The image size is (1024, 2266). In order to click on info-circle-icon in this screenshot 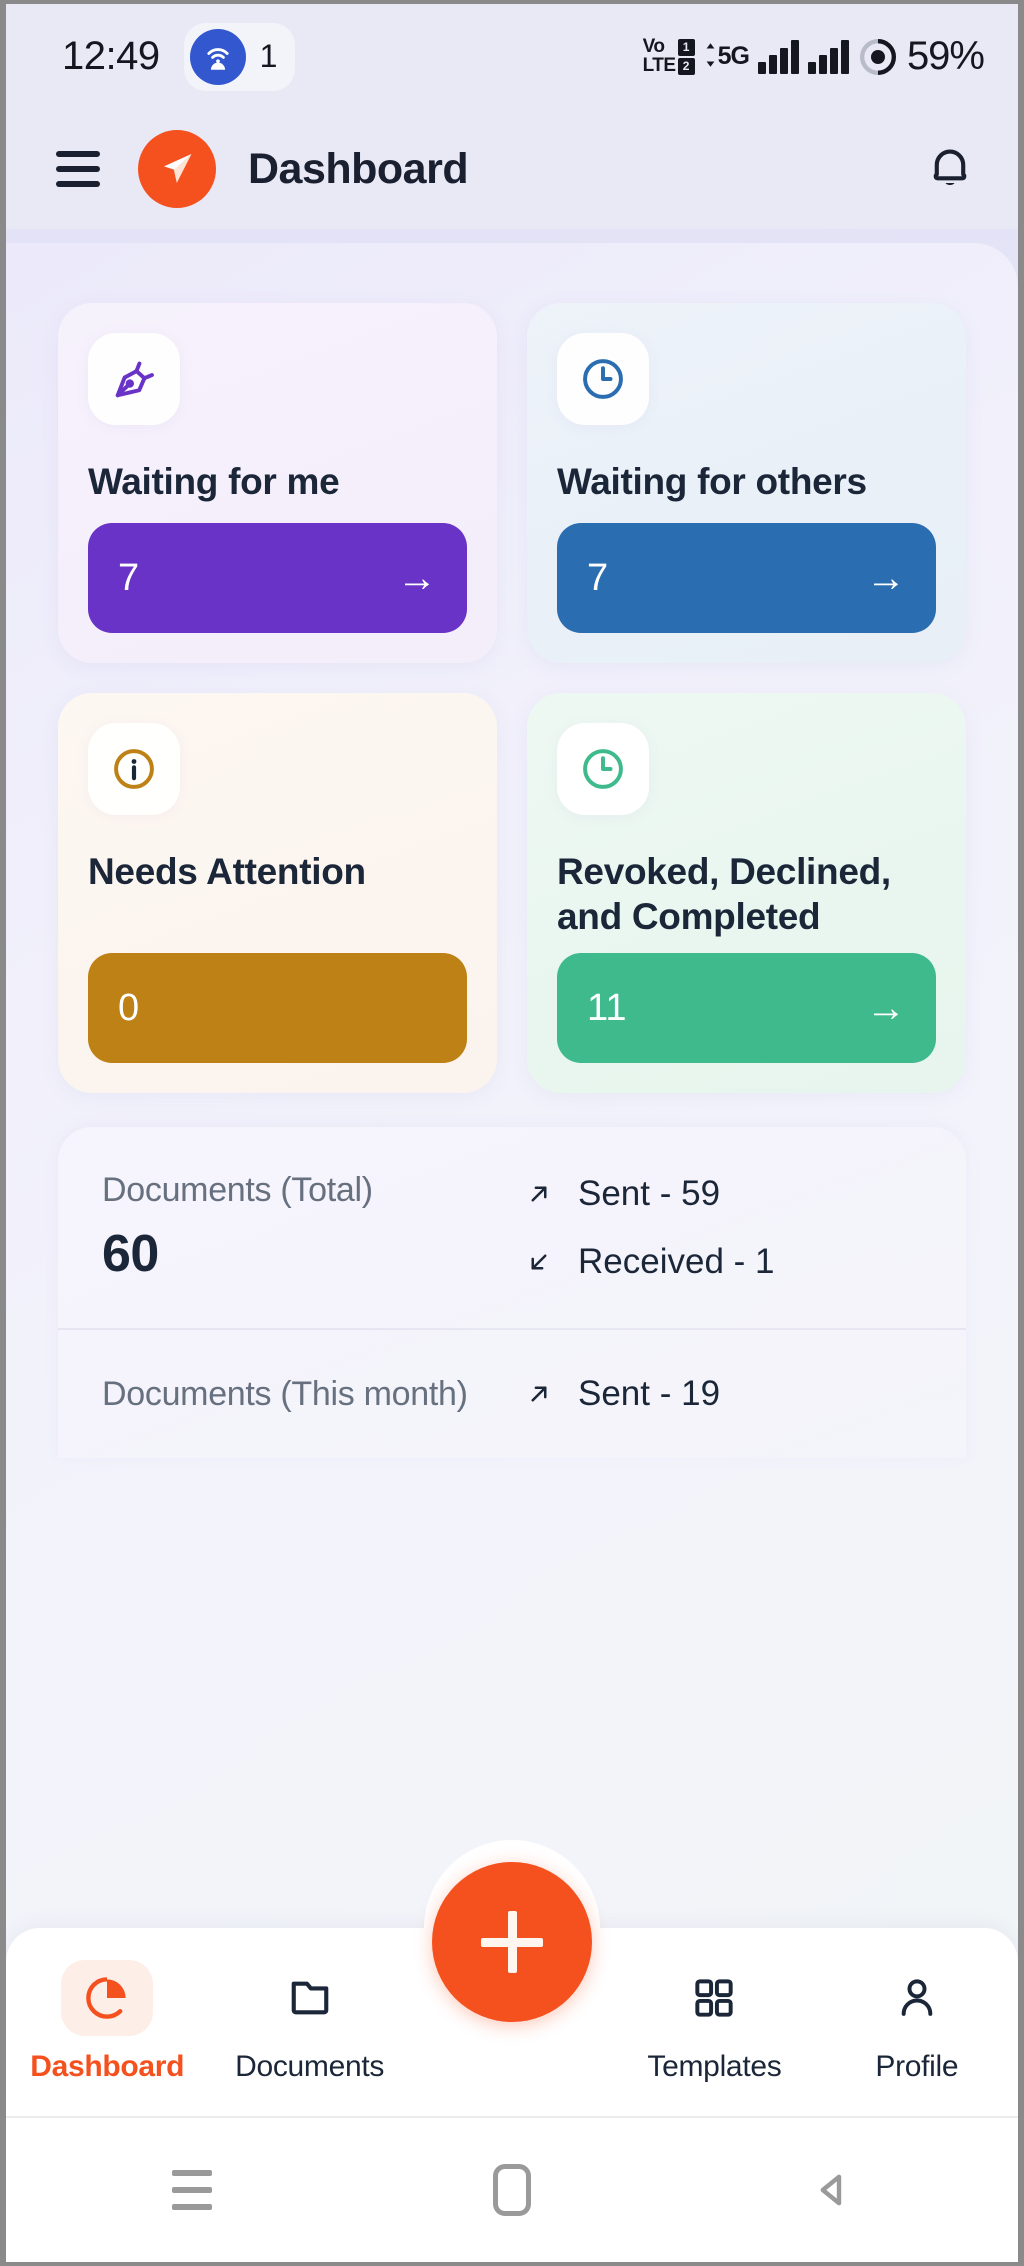, I will do `click(134, 769)`.